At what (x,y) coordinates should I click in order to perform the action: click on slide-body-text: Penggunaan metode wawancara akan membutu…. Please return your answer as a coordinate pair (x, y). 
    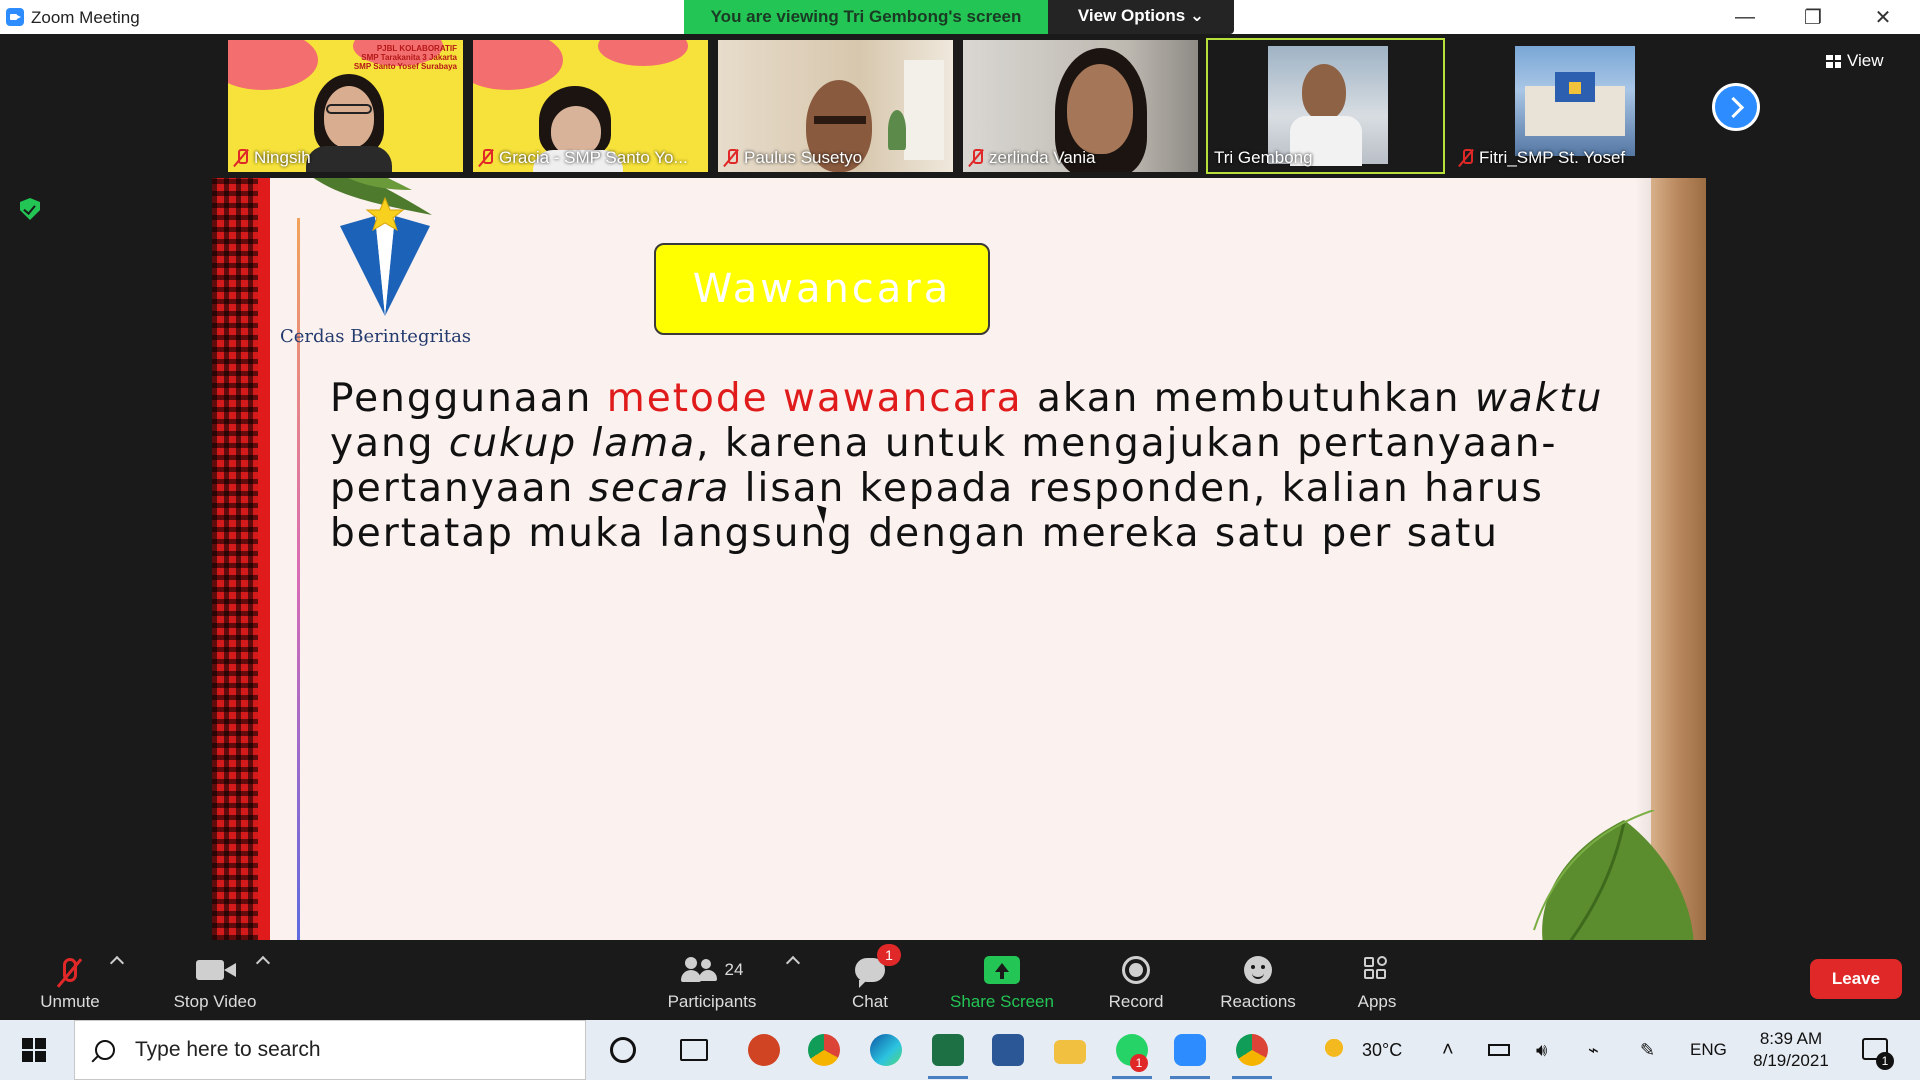
    Looking at the image, I should click on (967, 466).